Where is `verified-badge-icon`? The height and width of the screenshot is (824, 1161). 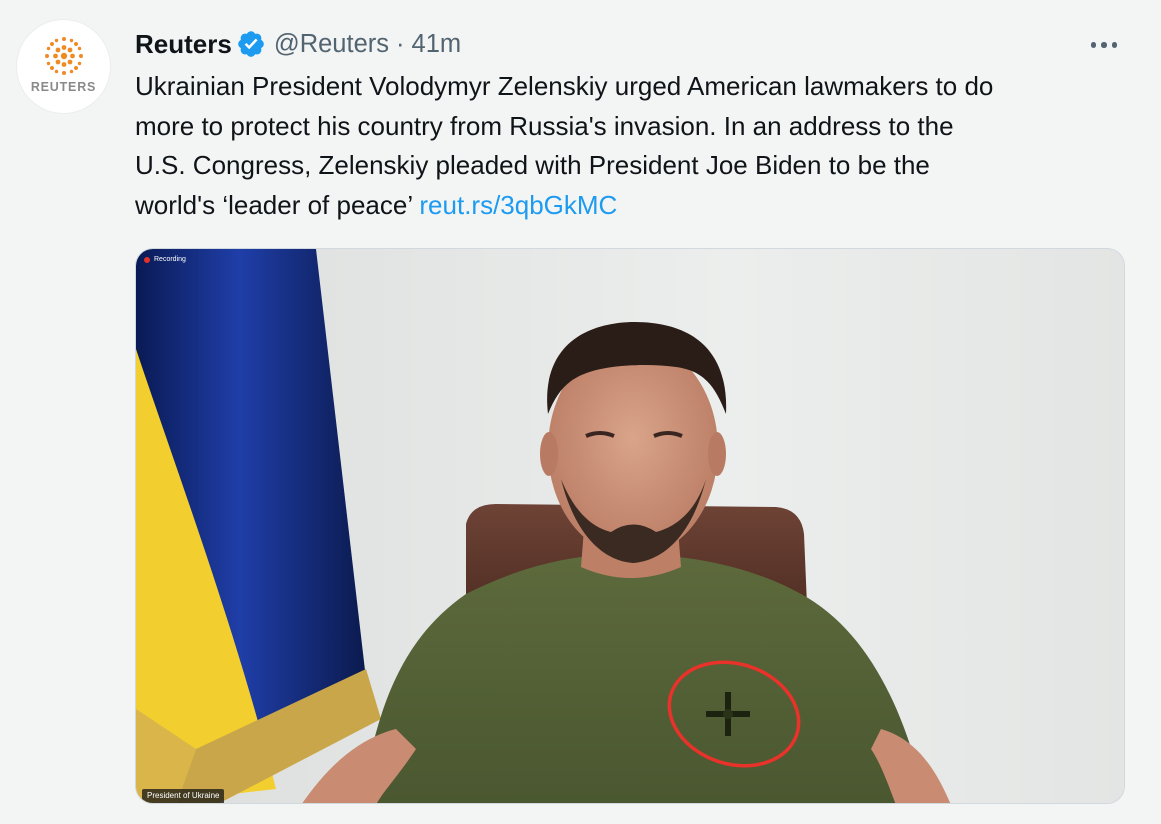 verified-badge-icon is located at coordinates (251, 44).